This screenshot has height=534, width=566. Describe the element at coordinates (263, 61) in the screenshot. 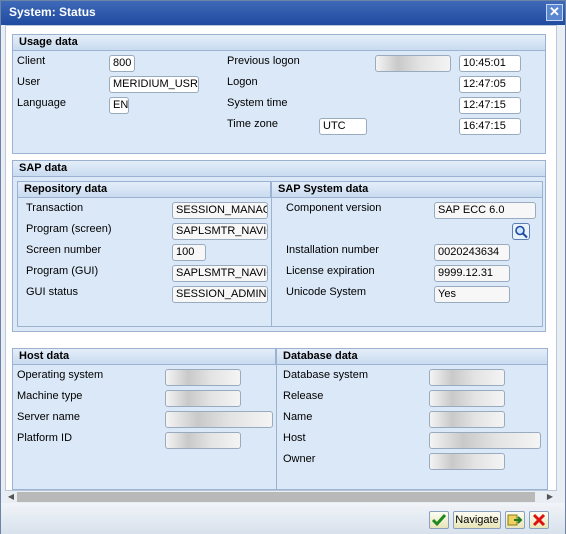

I see `previous-logon-label: Previous logon` at that location.